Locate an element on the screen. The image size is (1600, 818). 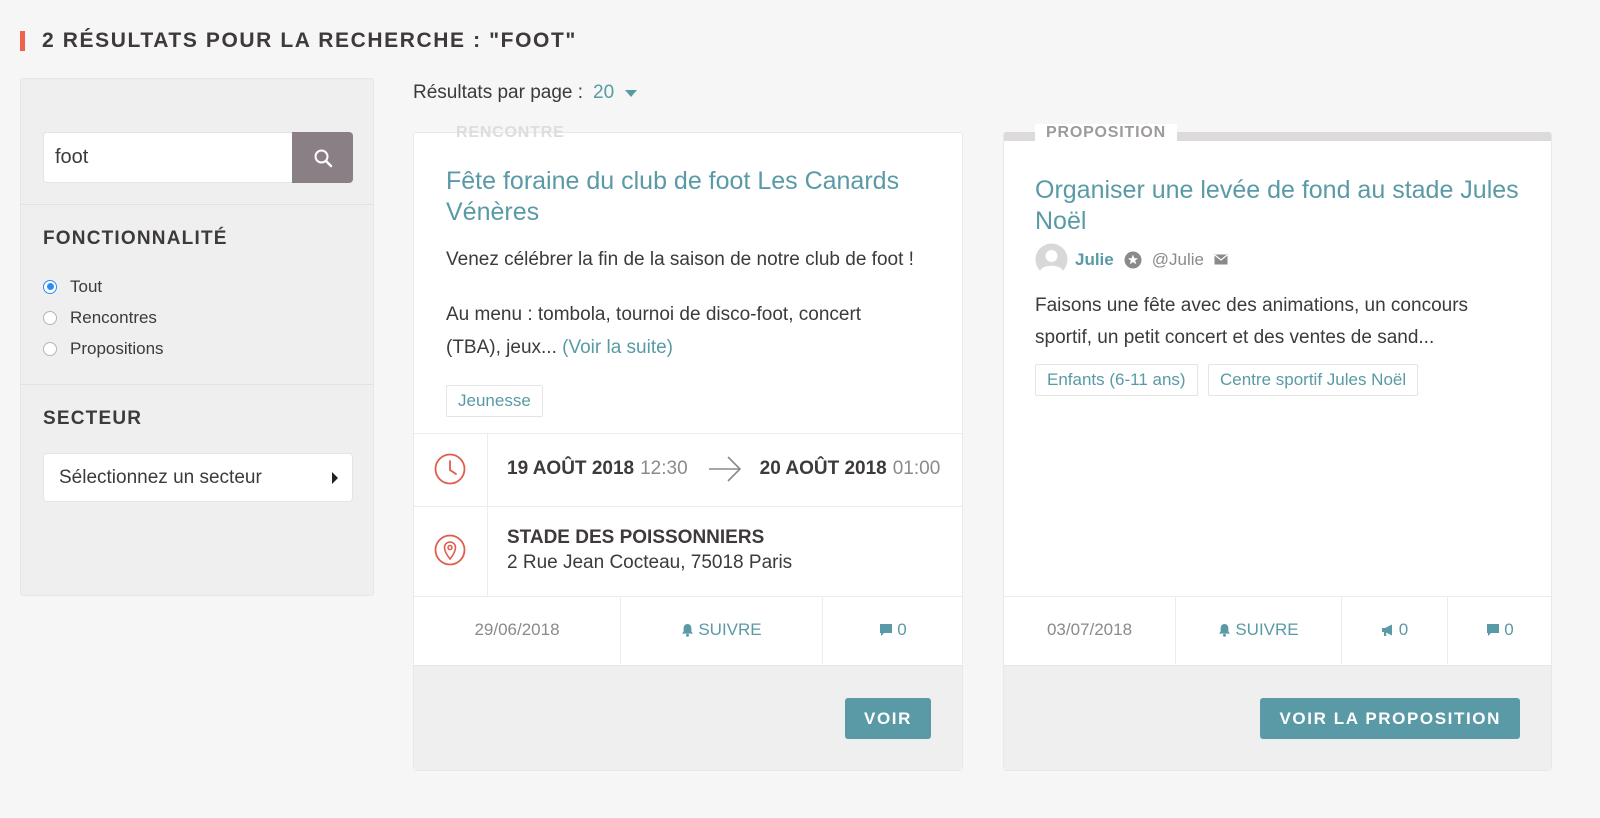
clock-icon is located at coordinates (450, 469).